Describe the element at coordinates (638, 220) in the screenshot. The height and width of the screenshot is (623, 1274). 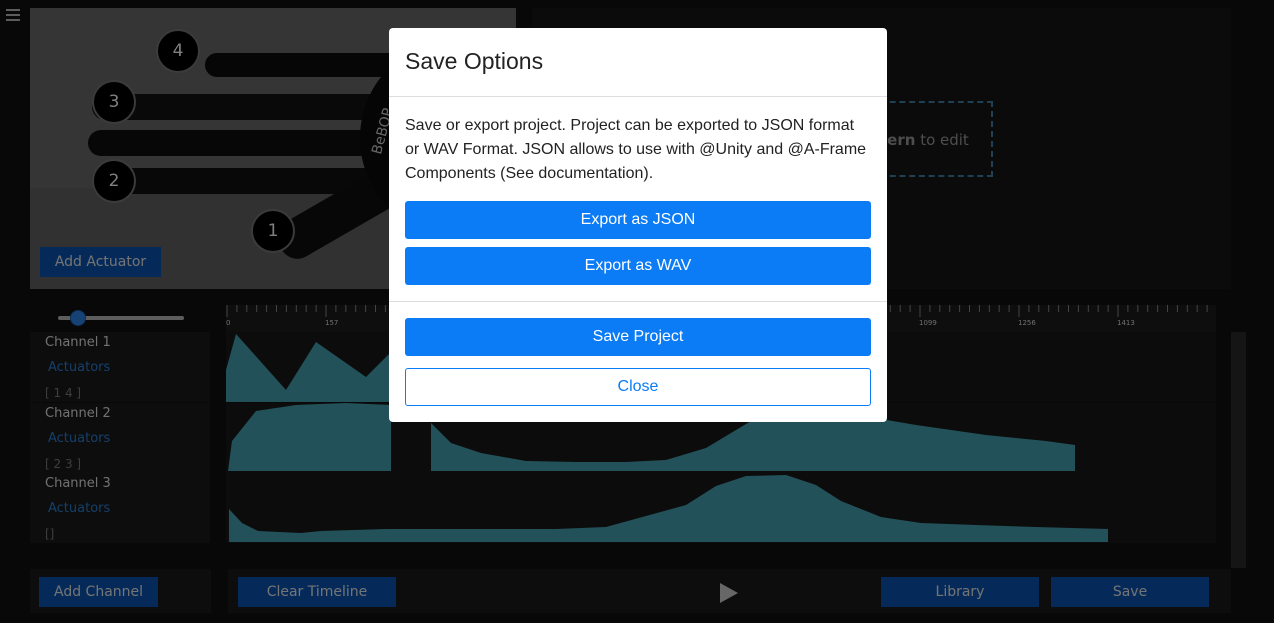
I see `export-json-button: Export as JSON` at that location.